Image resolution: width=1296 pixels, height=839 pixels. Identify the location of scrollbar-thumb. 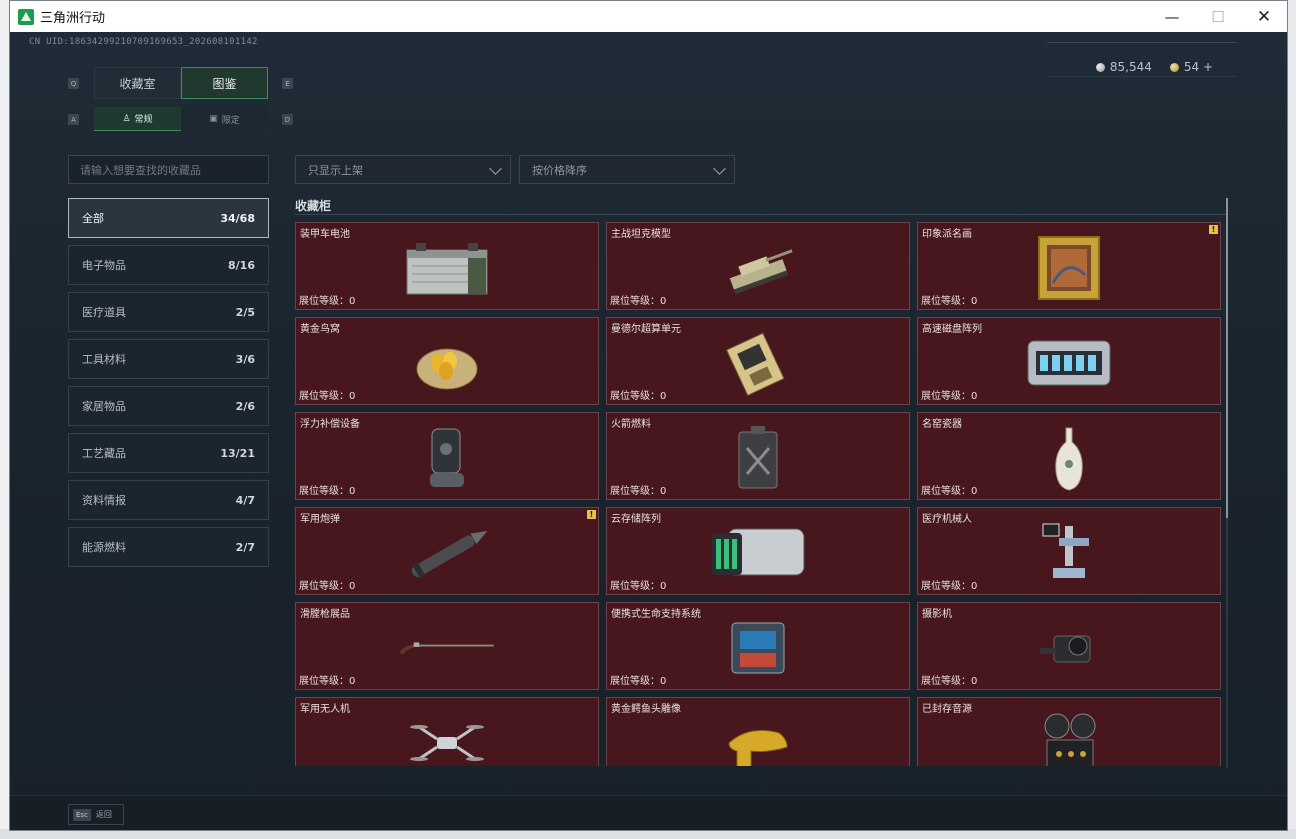
(1227, 358).